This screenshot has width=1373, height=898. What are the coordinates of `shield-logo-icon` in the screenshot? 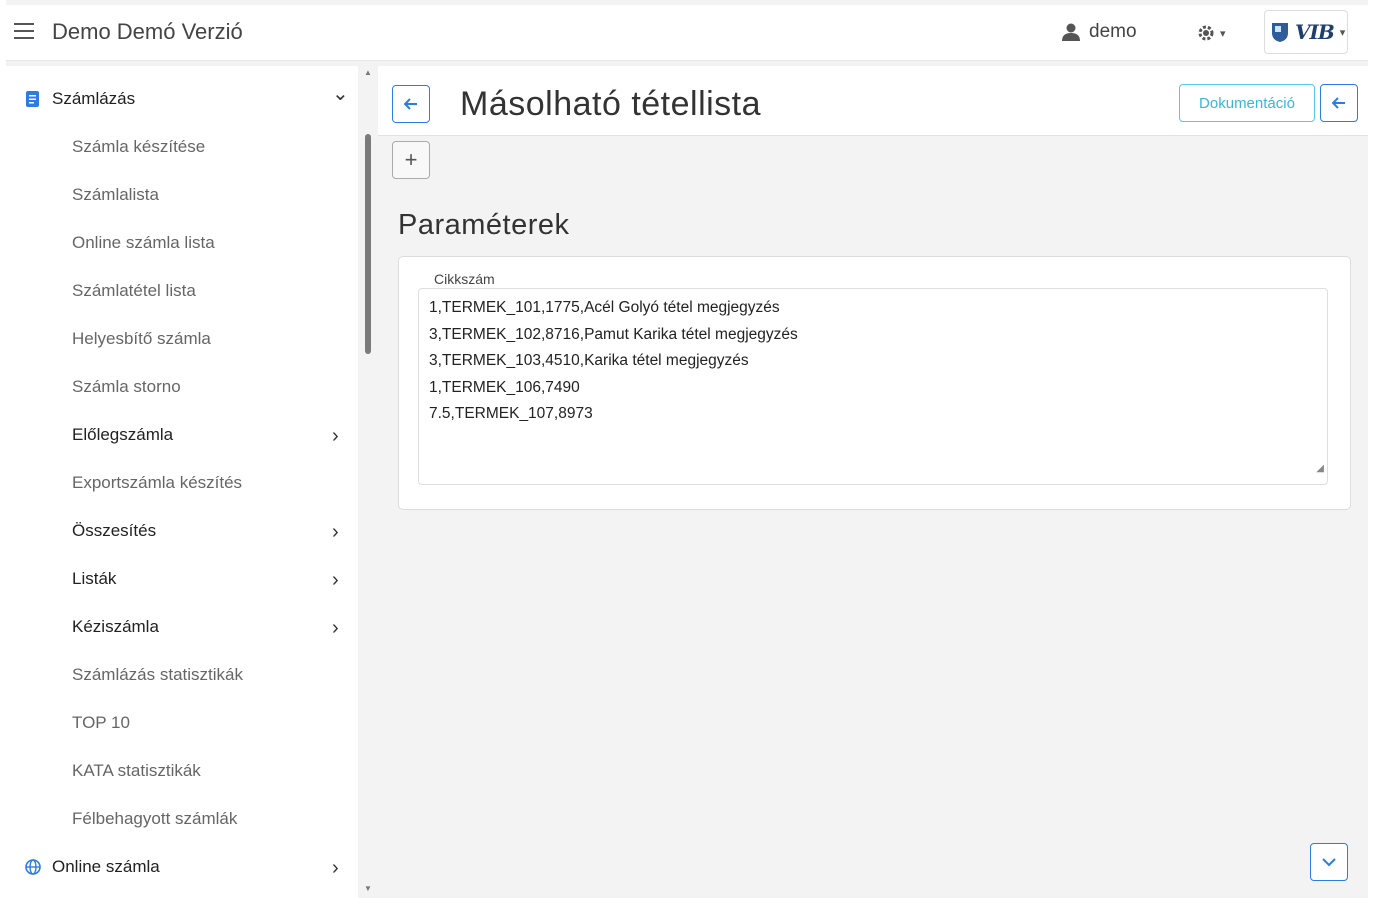 It's located at (1280, 32).